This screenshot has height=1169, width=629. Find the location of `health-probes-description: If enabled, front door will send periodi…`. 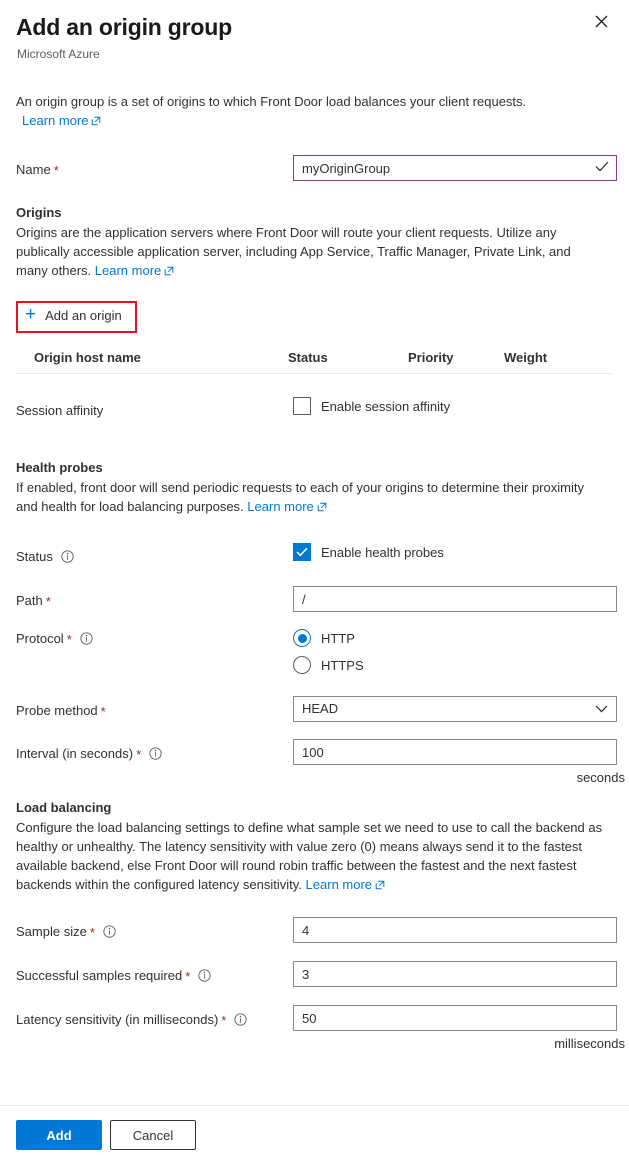

health-probes-description: If enabled, front door will send periodi… is located at coordinates (311, 497).